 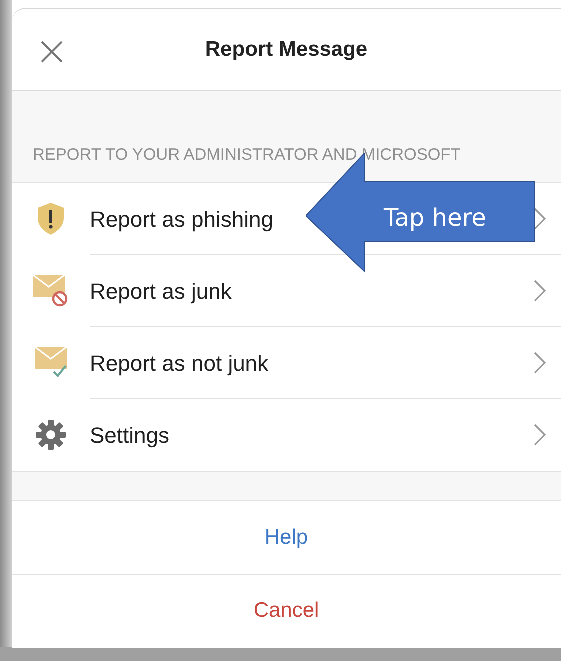 What do you see at coordinates (286, 49) in the screenshot?
I see `dialog-title: Report Message` at bounding box center [286, 49].